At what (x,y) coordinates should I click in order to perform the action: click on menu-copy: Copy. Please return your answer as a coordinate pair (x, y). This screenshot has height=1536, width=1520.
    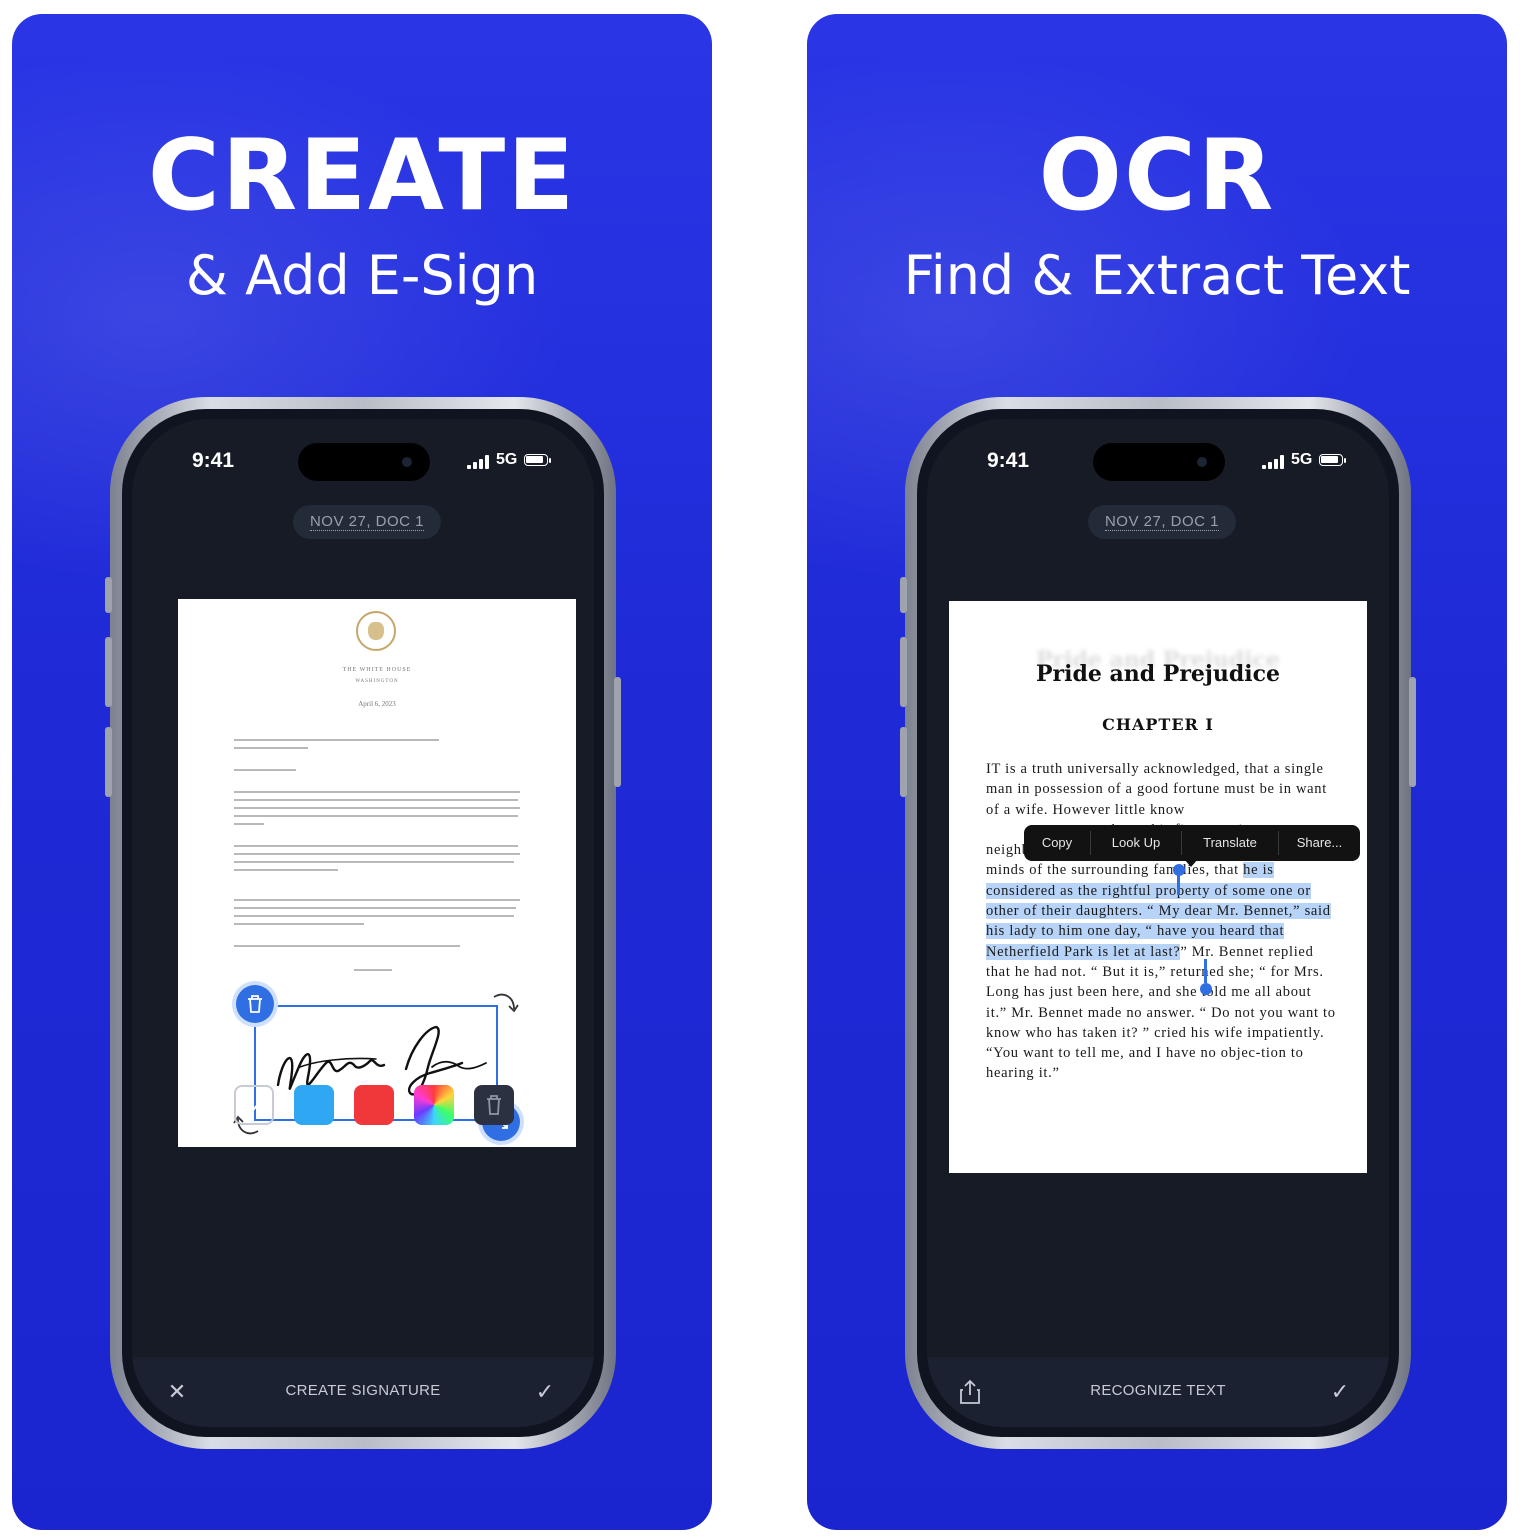
    Looking at the image, I should click on (1057, 843).